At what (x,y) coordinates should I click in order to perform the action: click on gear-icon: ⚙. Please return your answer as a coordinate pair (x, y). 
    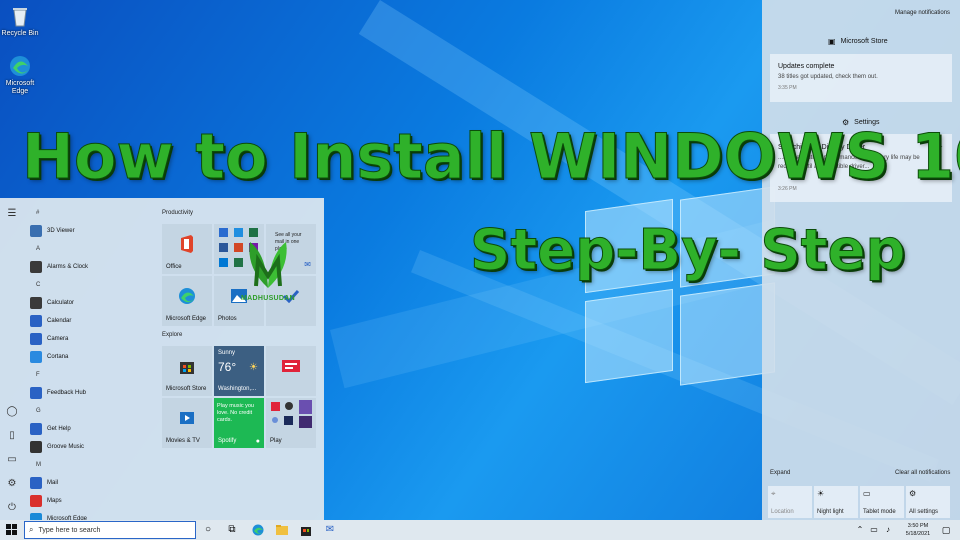
    Looking at the image, I should click on (913, 493).